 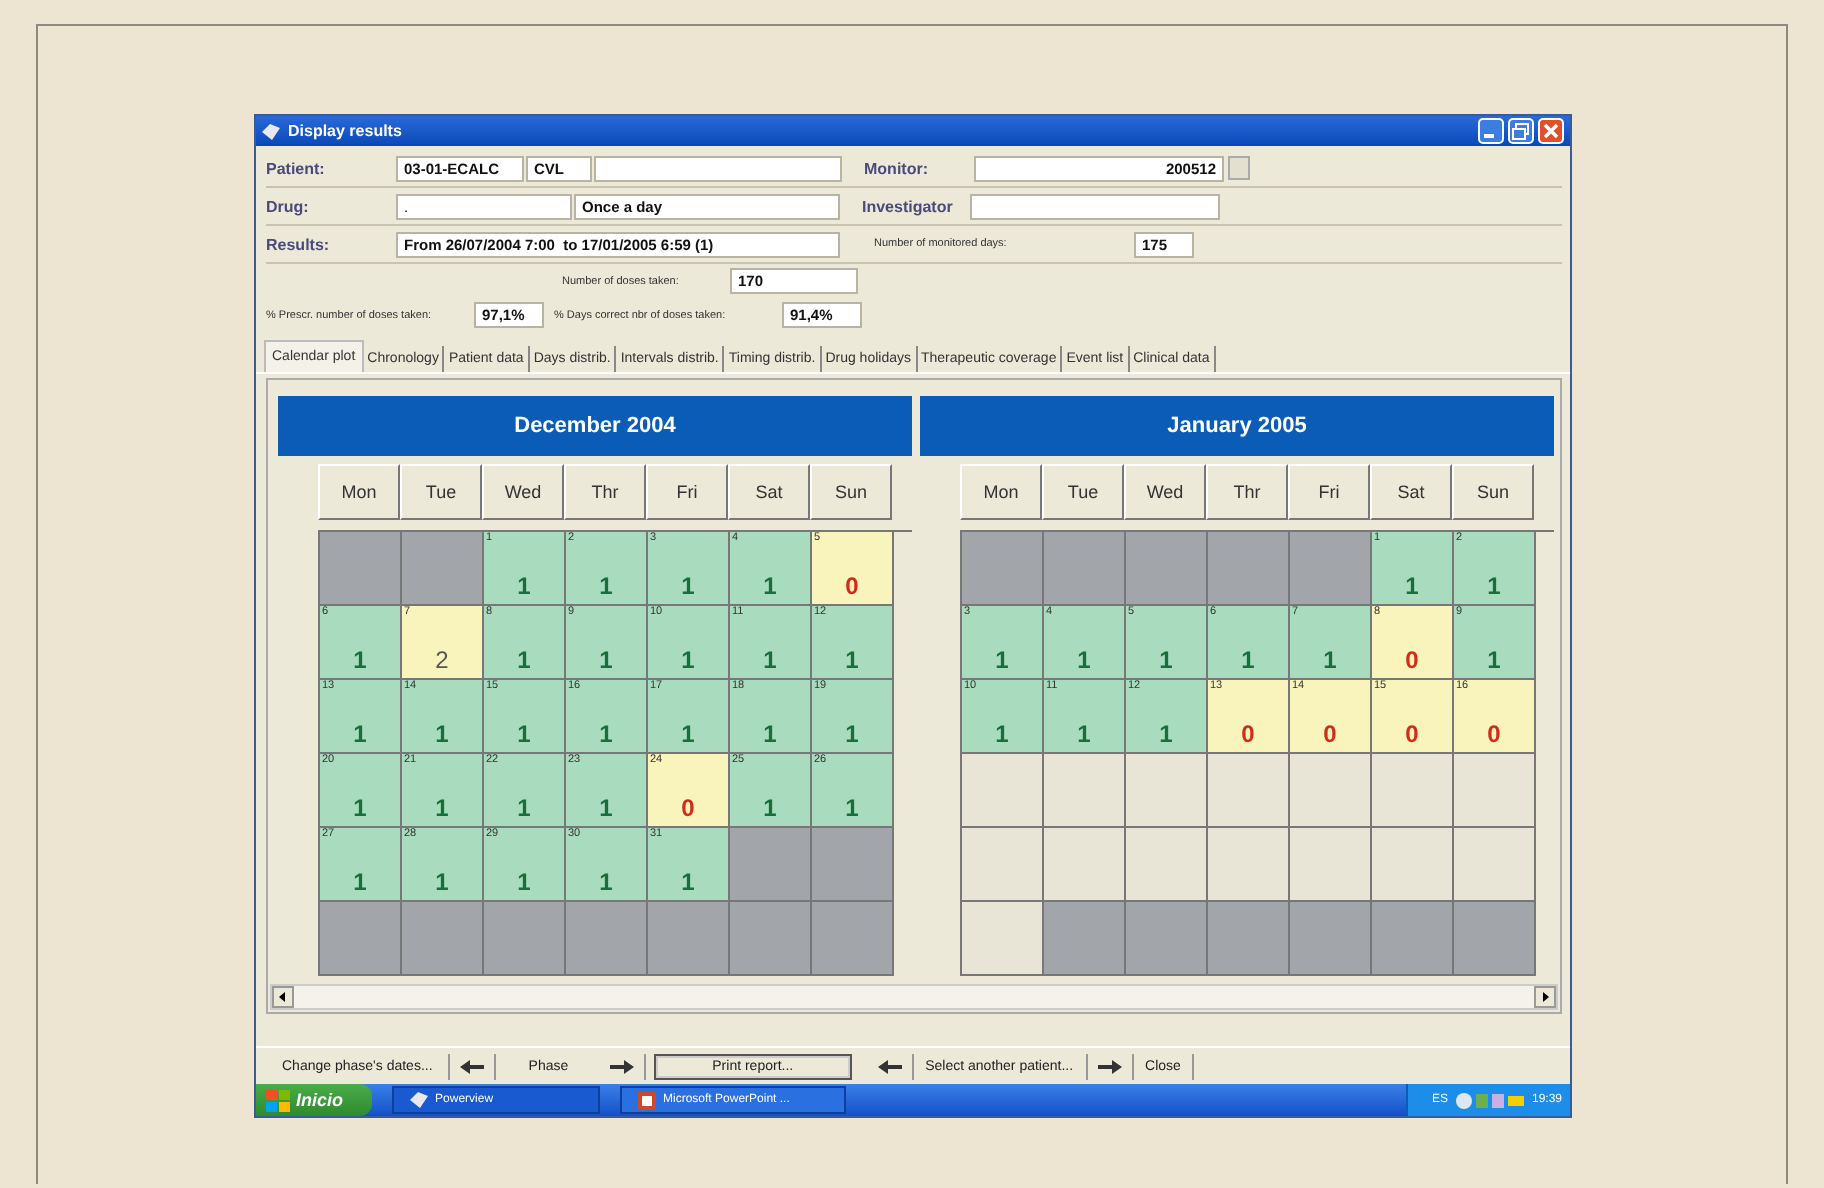 What do you see at coordinates (278, 1100) in the screenshot?
I see `windows-flag-icon` at bounding box center [278, 1100].